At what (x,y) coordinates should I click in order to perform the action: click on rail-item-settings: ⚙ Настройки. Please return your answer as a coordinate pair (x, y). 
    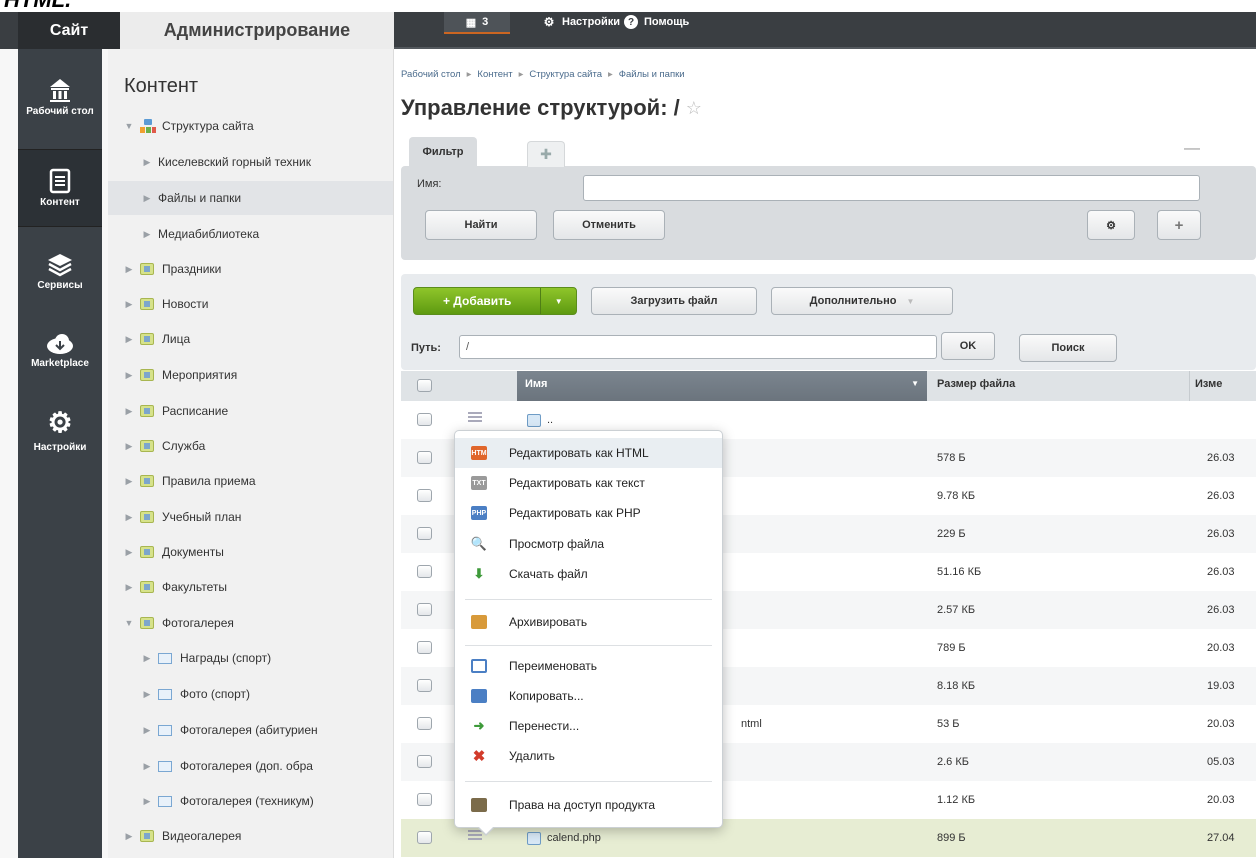
    Looking at the image, I should click on (60, 434).